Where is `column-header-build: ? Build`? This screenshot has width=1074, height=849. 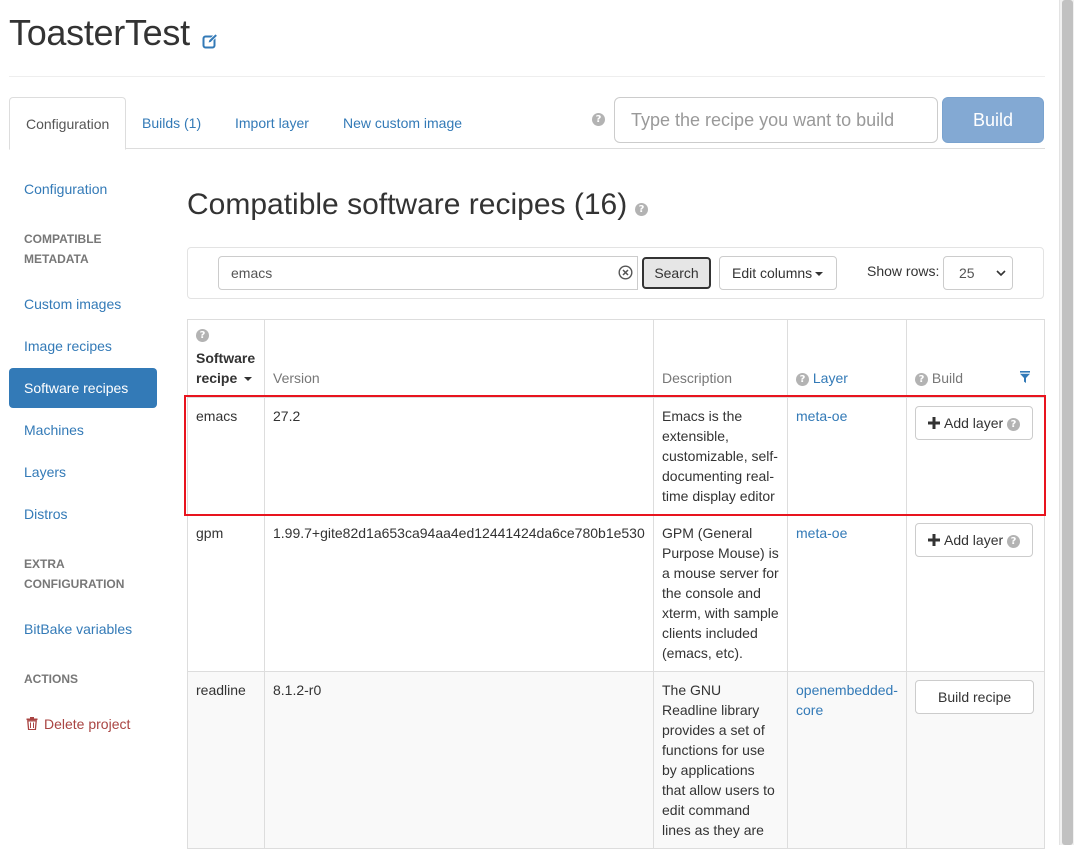 column-header-build: ? Build is located at coordinates (975, 358).